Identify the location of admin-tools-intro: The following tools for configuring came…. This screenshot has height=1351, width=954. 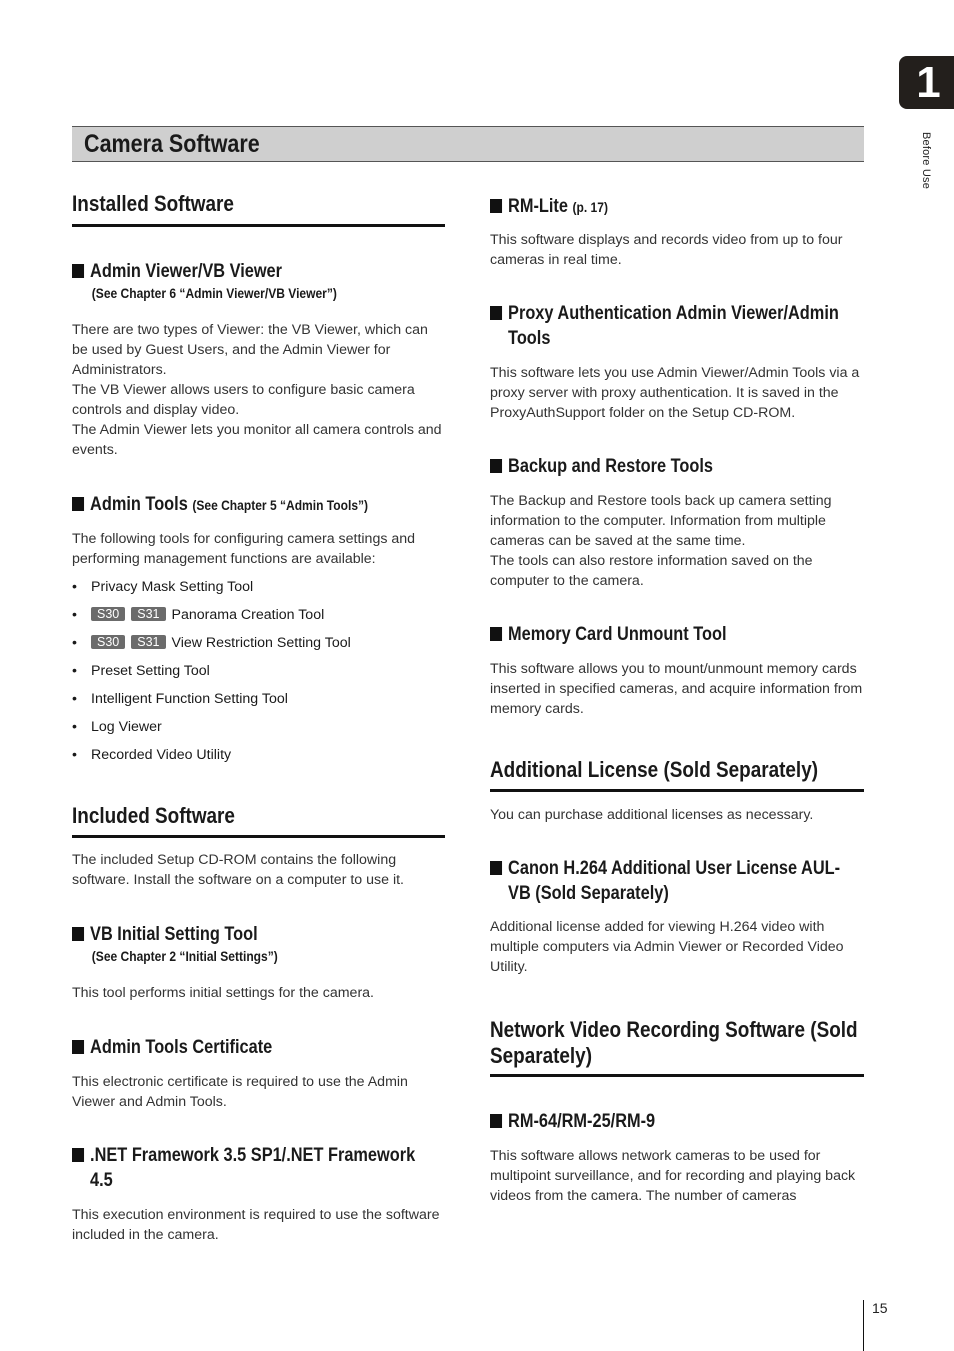
(258, 549).